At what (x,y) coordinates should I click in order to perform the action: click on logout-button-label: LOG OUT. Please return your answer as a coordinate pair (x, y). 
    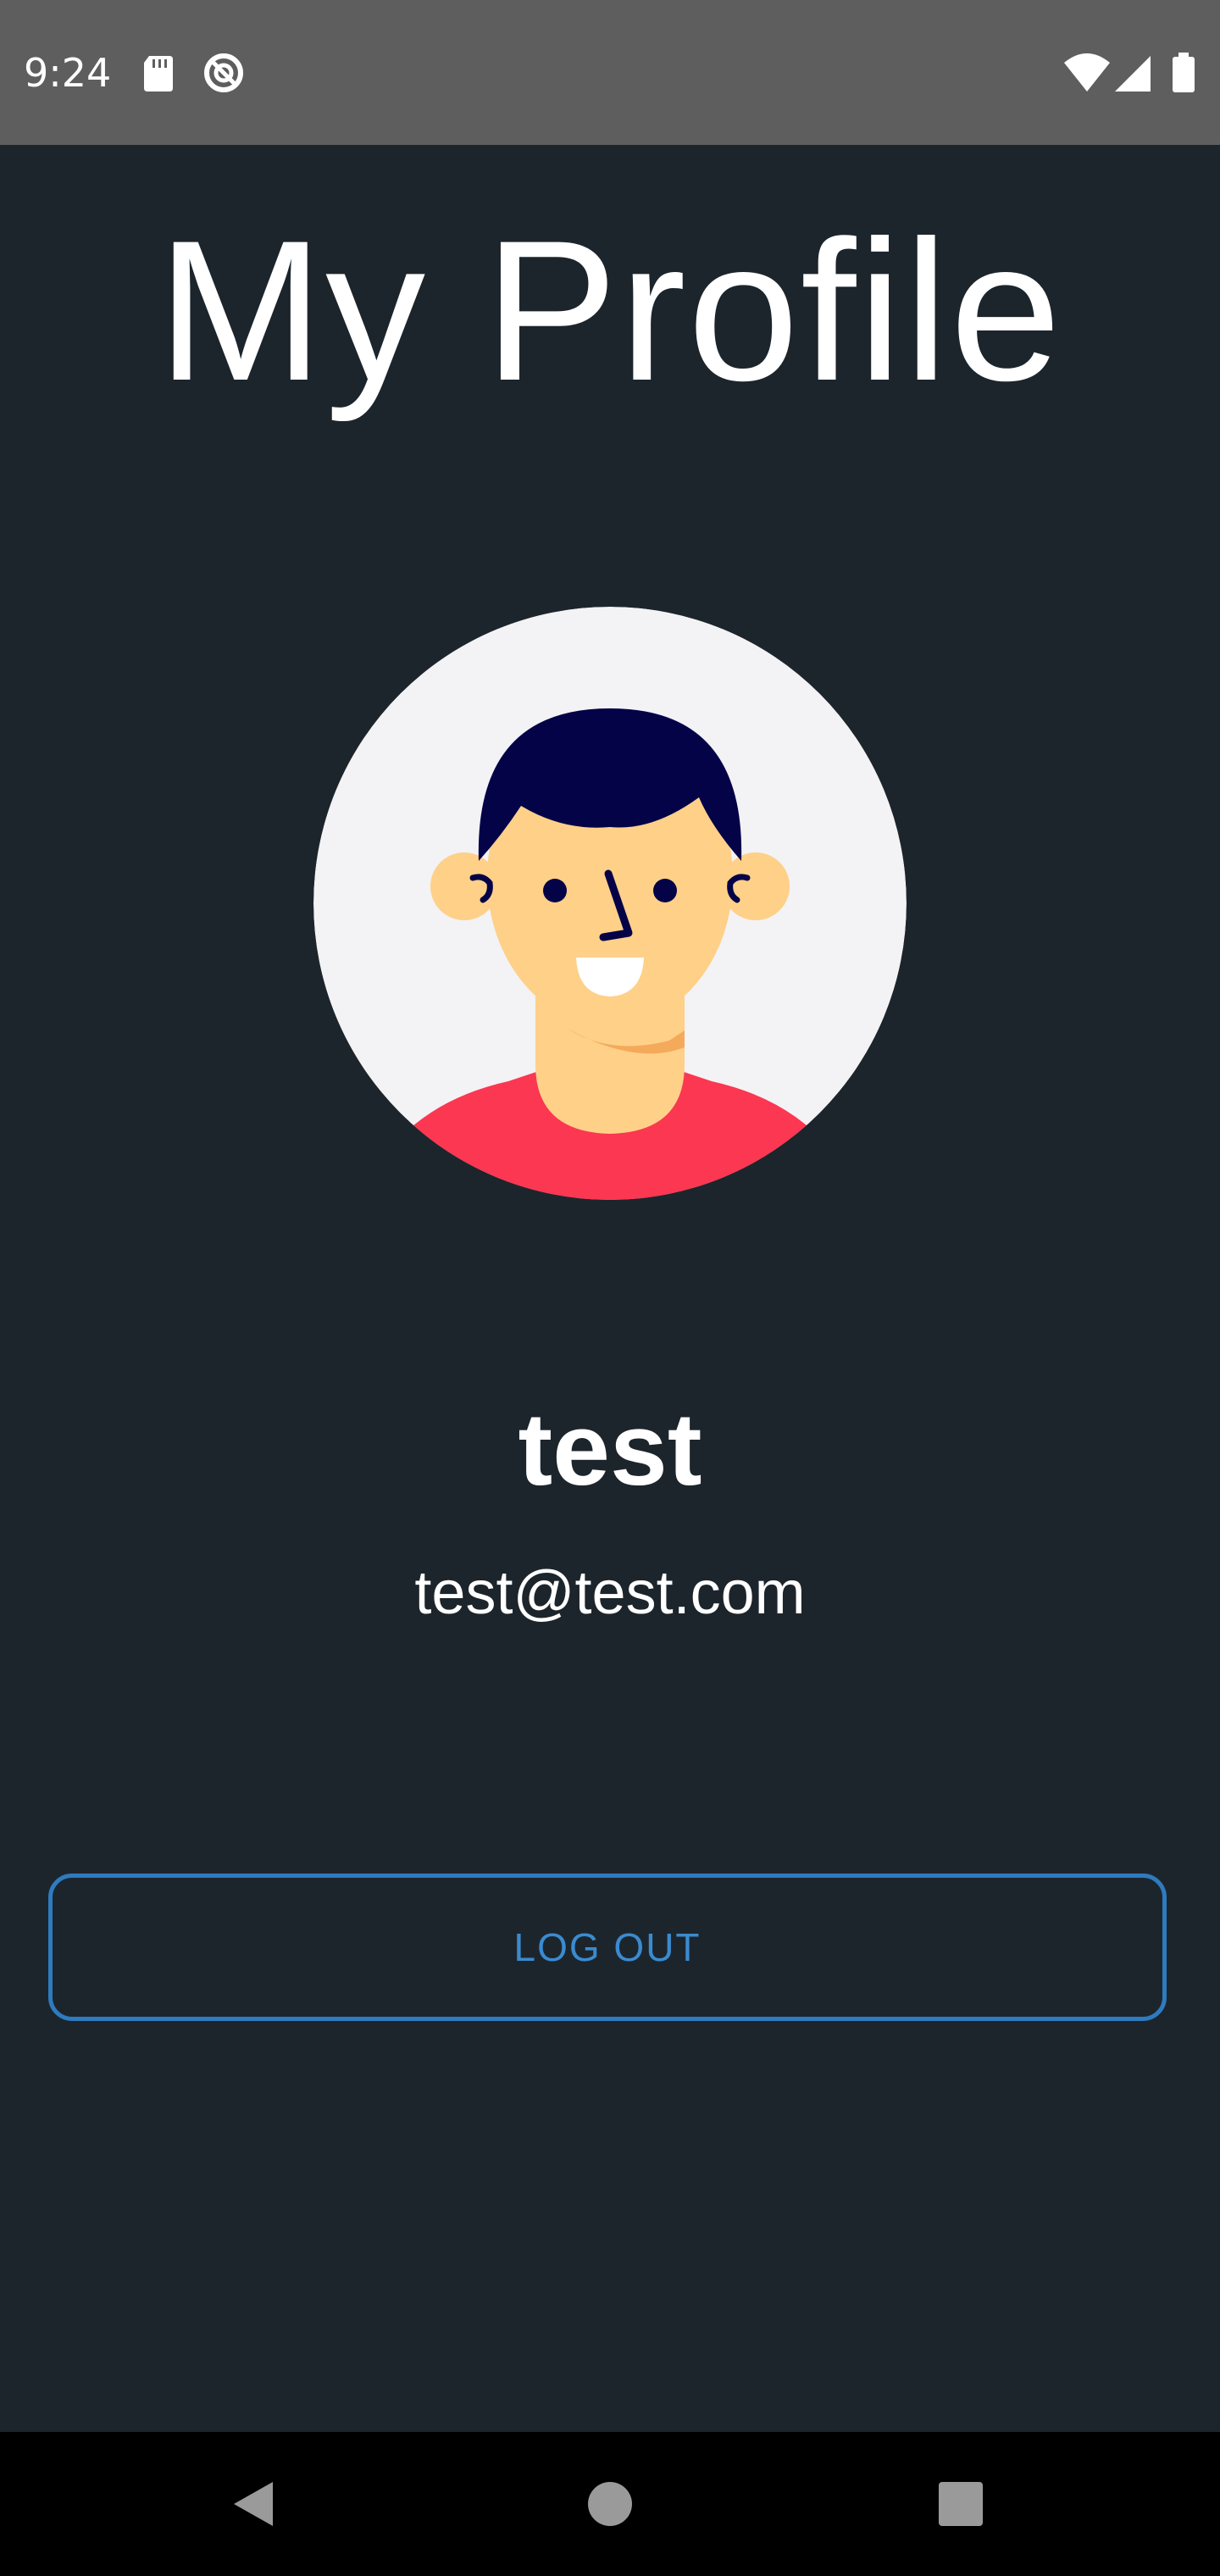
    Looking at the image, I should click on (607, 1947).